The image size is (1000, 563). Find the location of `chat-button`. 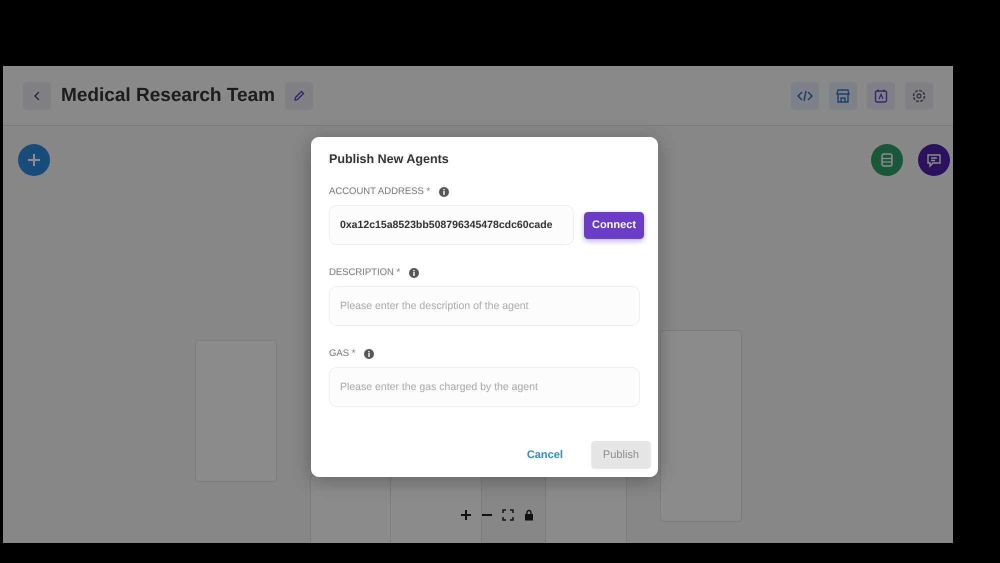

chat-button is located at coordinates (934, 160).